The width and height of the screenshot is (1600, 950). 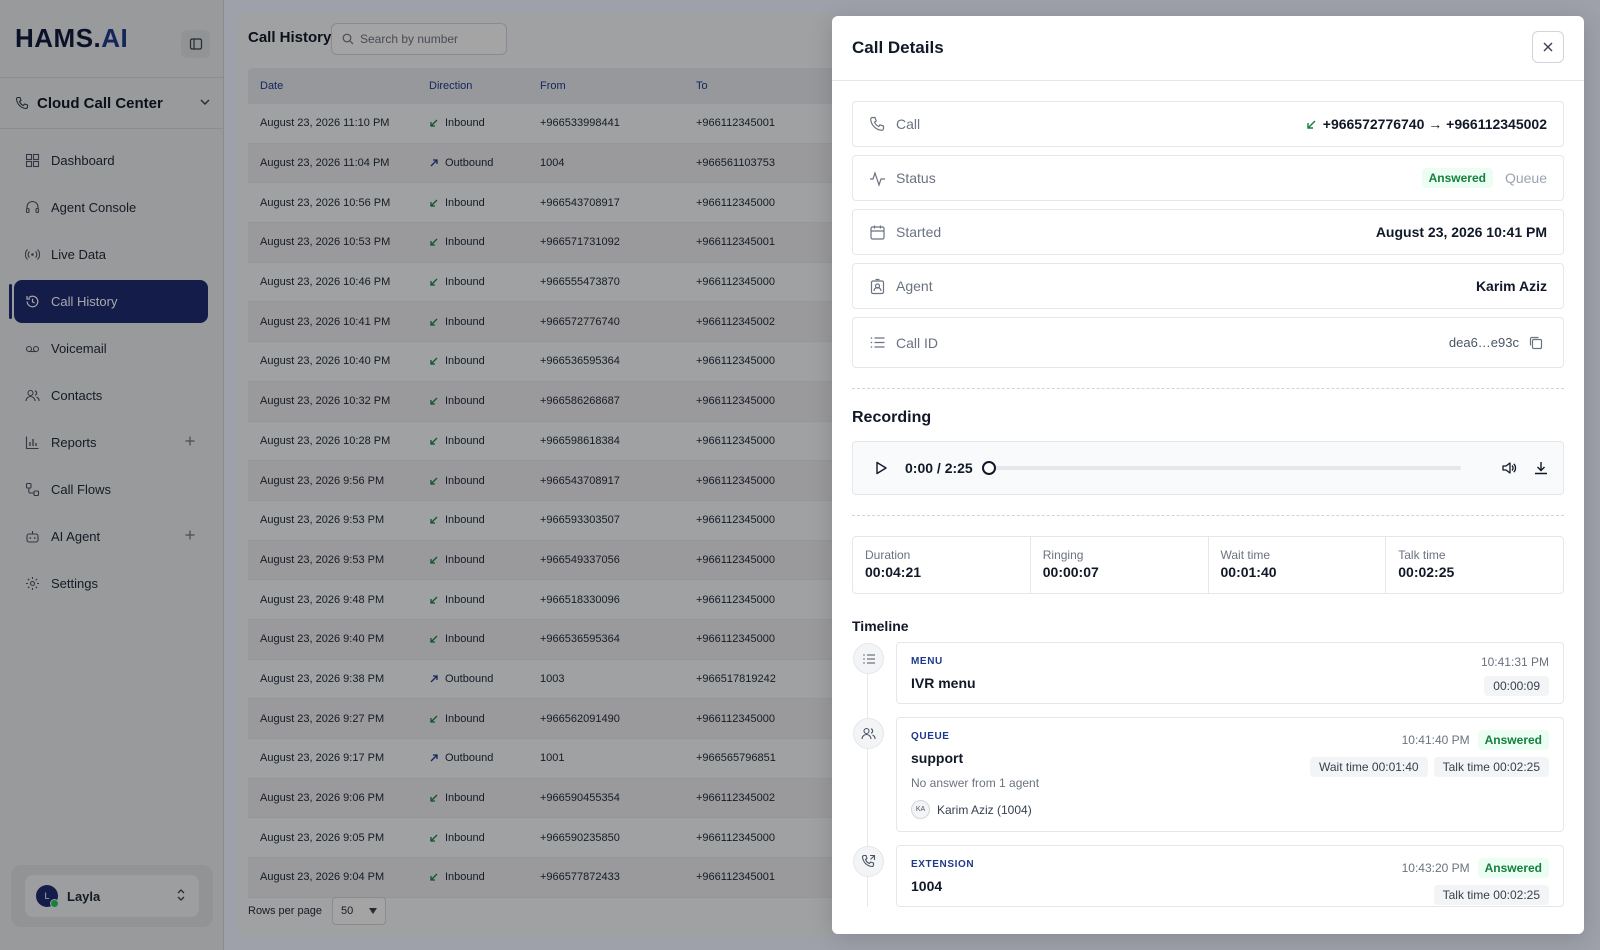 What do you see at coordinates (892, 417) in the screenshot?
I see `recording-title: Recording` at bounding box center [892, 417].